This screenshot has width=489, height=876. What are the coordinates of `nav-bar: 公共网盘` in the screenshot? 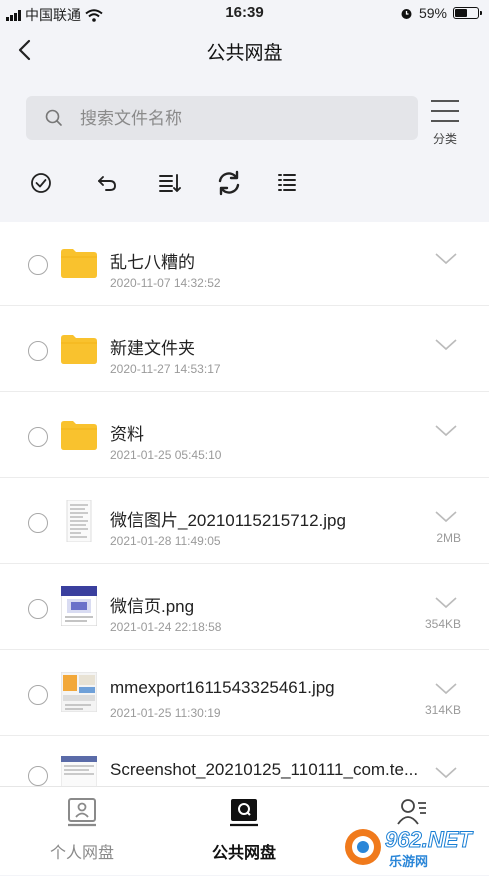 It's located at (244, 50).